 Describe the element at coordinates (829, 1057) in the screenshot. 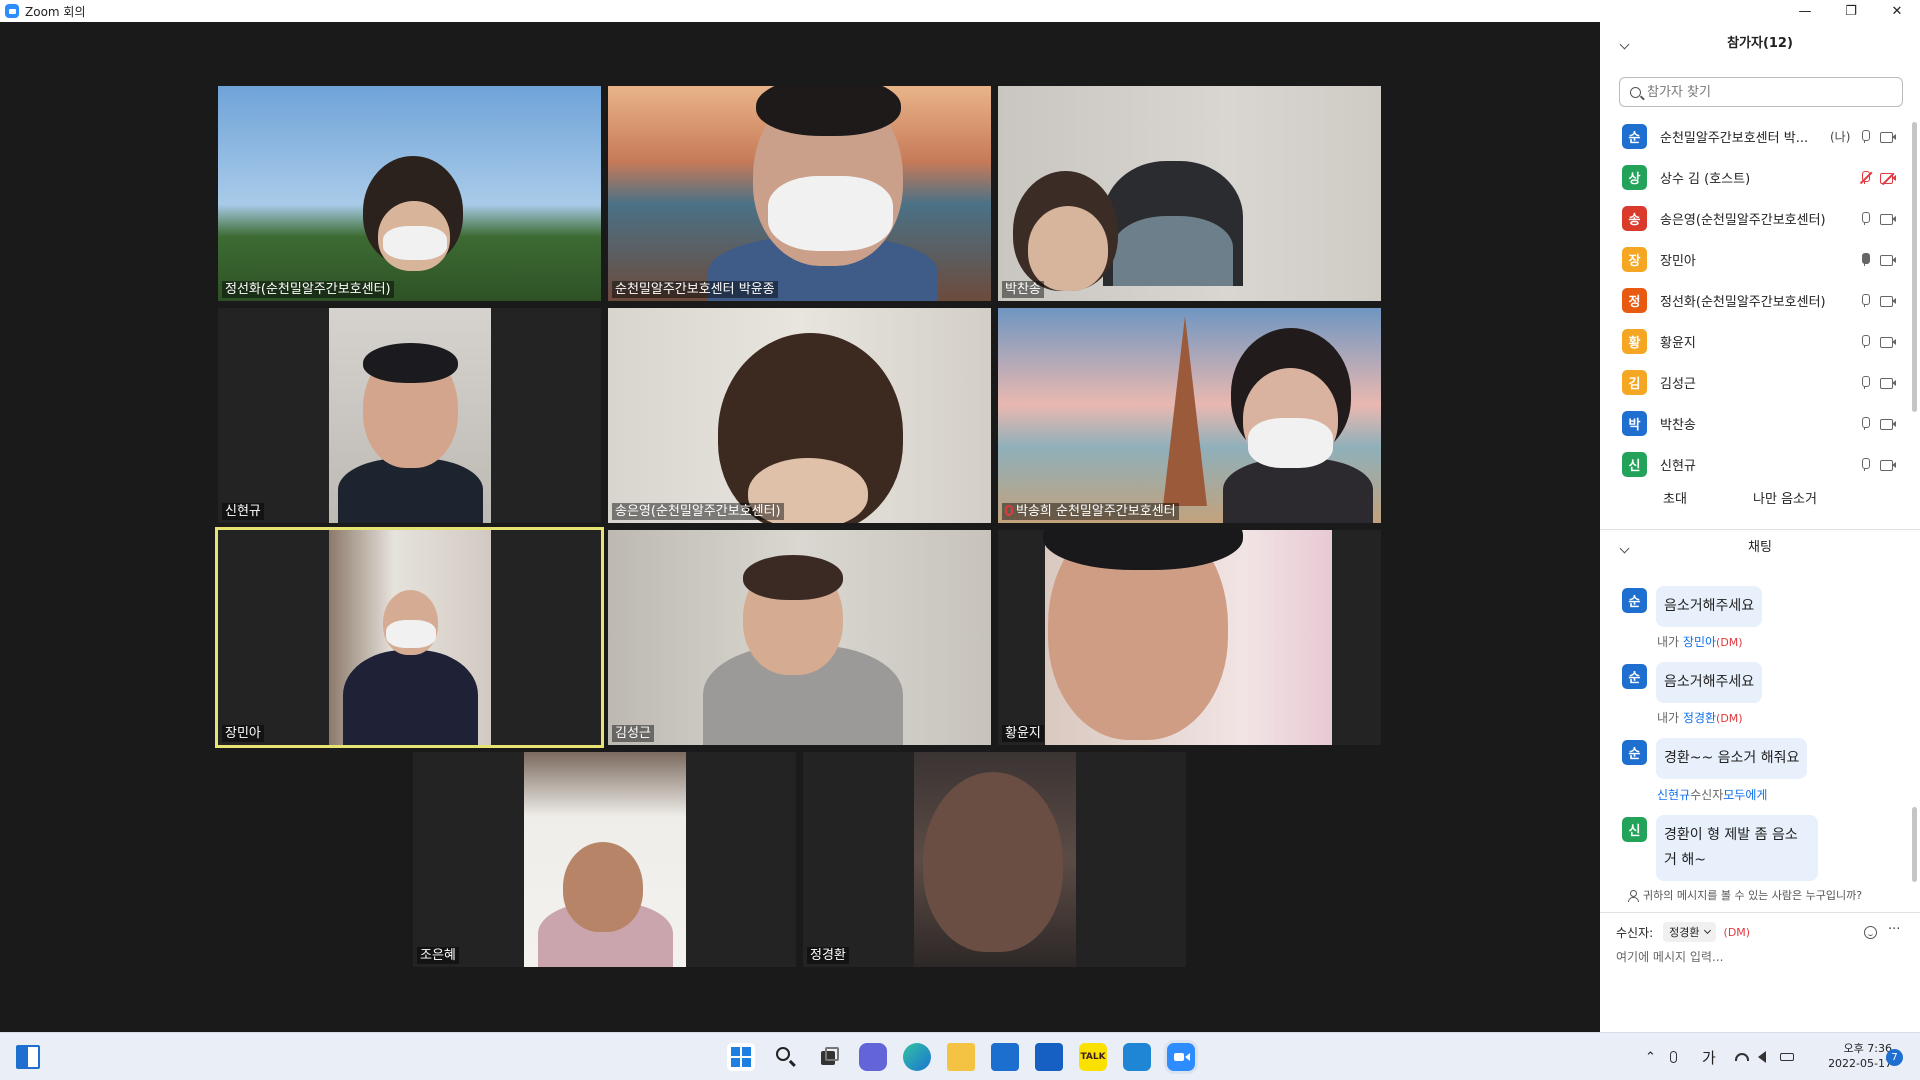

I see `task-view-icon` at that location.